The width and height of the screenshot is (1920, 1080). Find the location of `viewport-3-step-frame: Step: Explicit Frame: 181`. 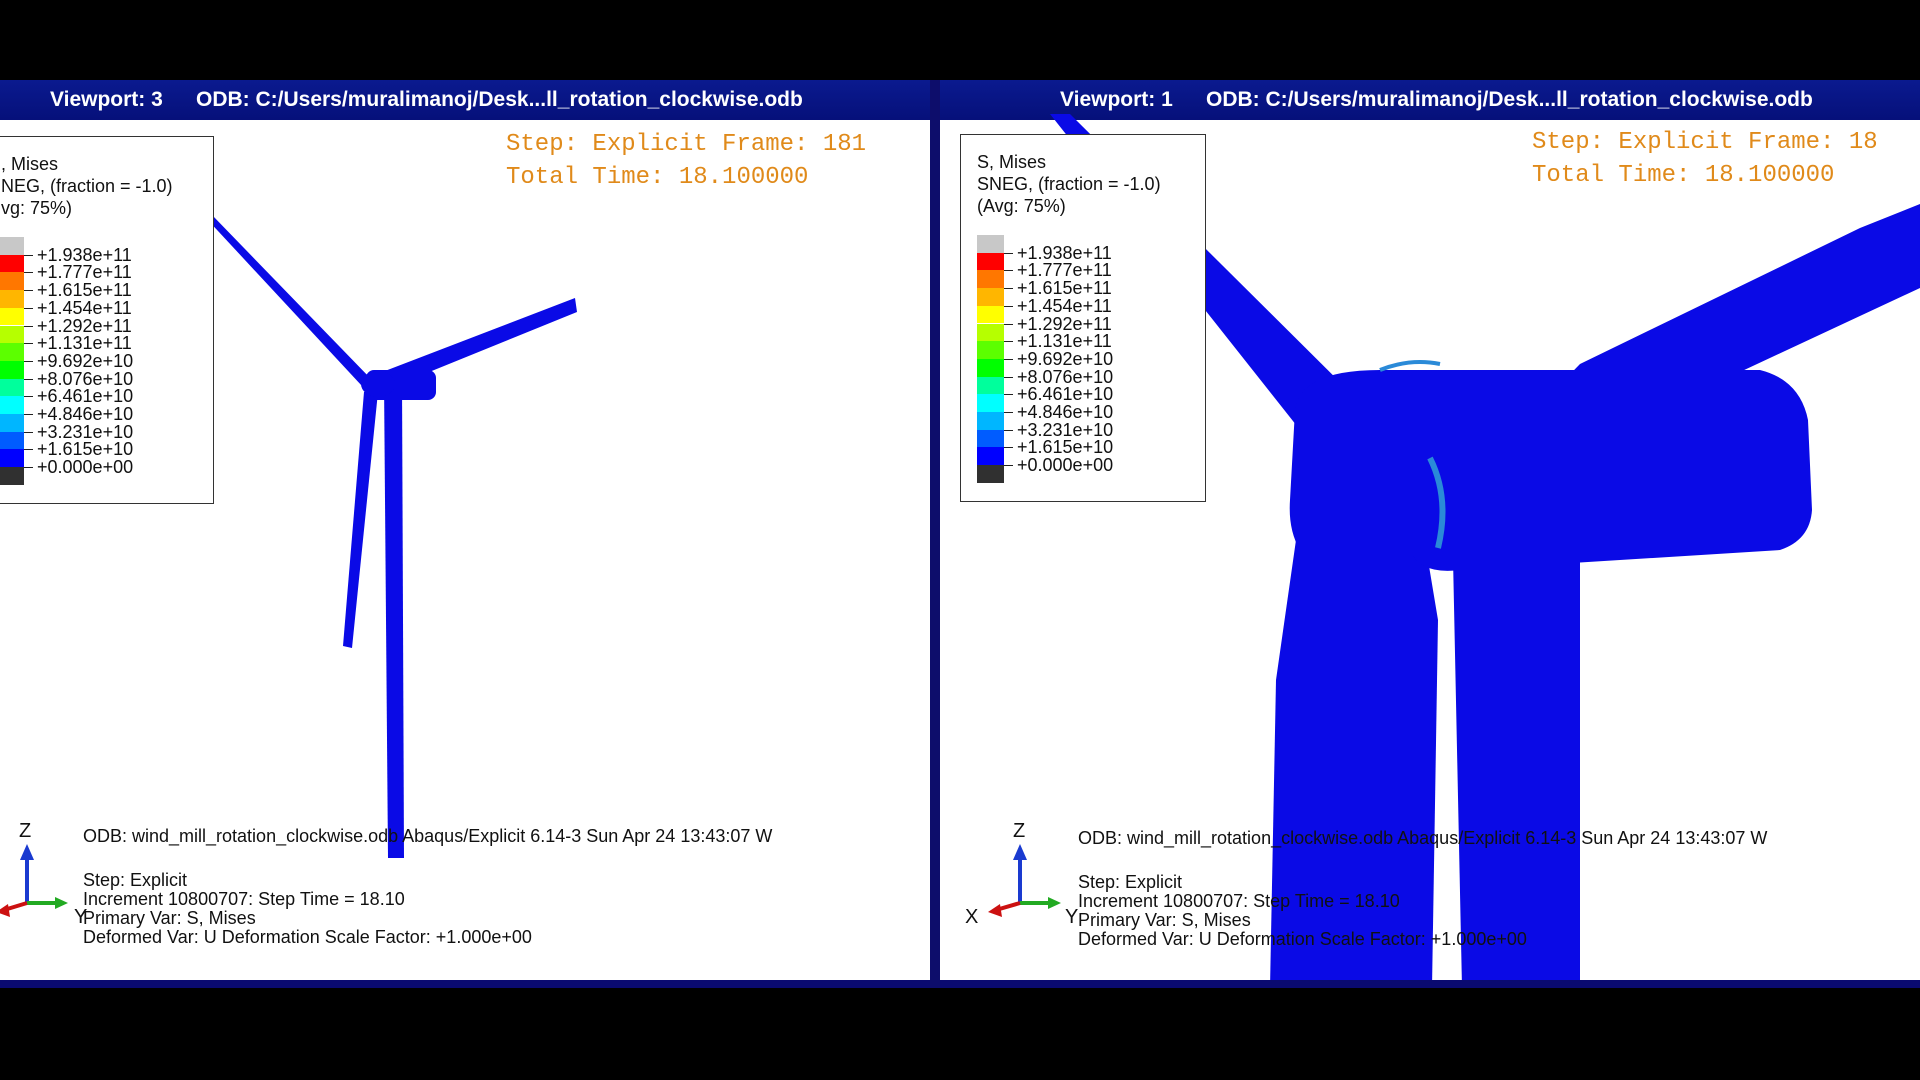

viewport-3-step-frame: Step: Explicit Frame: 181 is located at coordinates (686, 144).